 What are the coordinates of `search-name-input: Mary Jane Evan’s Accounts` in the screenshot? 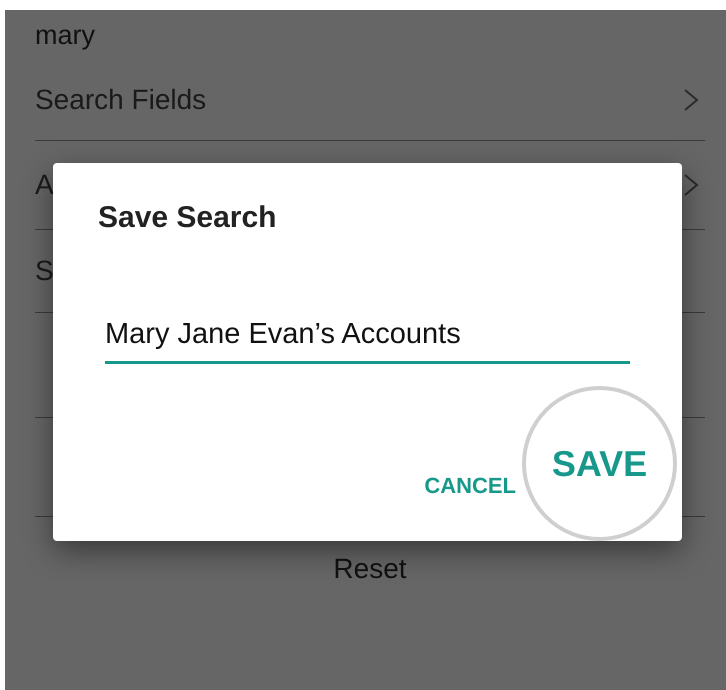 It's located at (367, 341).